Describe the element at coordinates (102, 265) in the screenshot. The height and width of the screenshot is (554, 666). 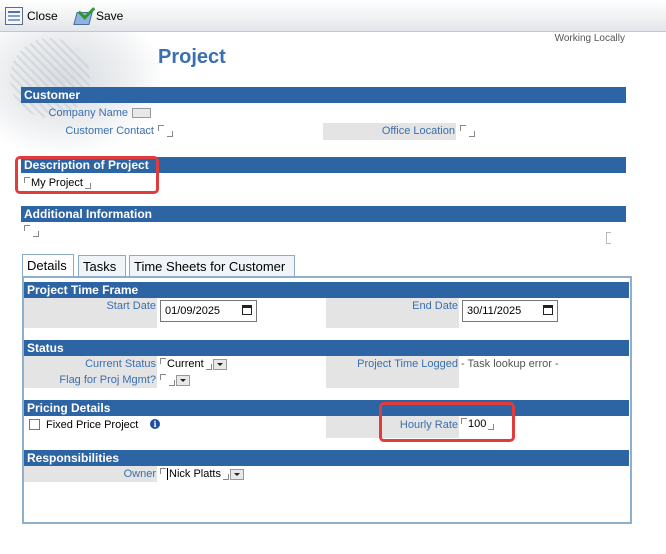
I see `tab-tasks: Tasks` at that location.